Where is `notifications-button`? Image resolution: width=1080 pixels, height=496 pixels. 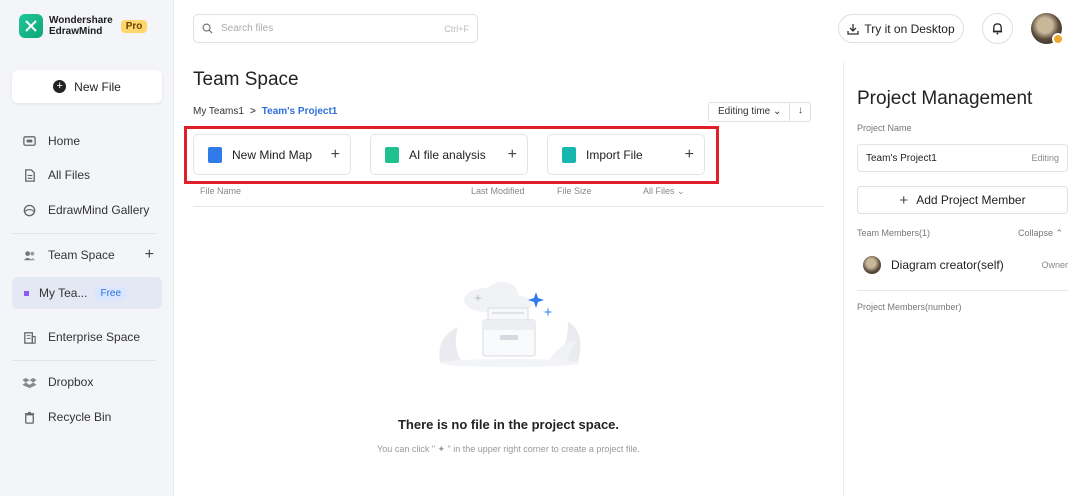
notifications-button is located at coordinates (997, 28).